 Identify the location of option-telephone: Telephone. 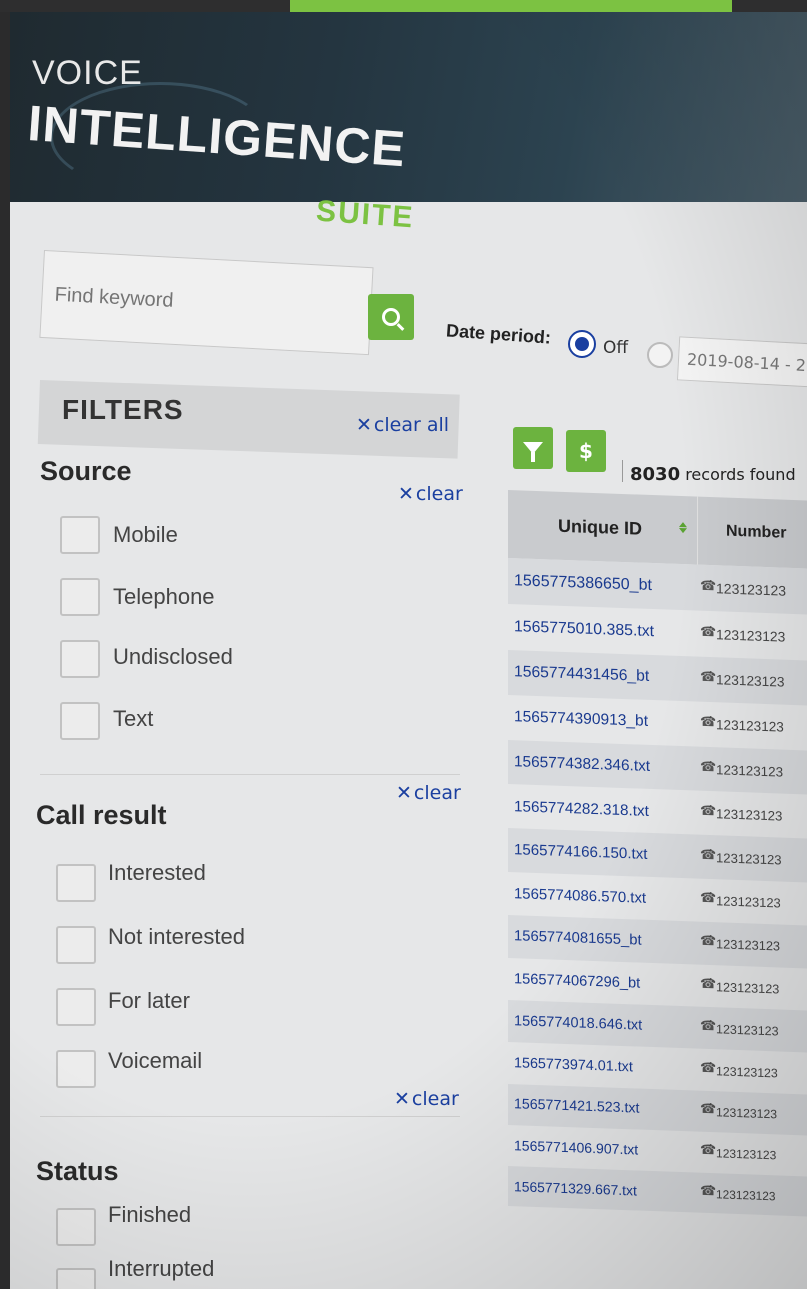
(164, 596).